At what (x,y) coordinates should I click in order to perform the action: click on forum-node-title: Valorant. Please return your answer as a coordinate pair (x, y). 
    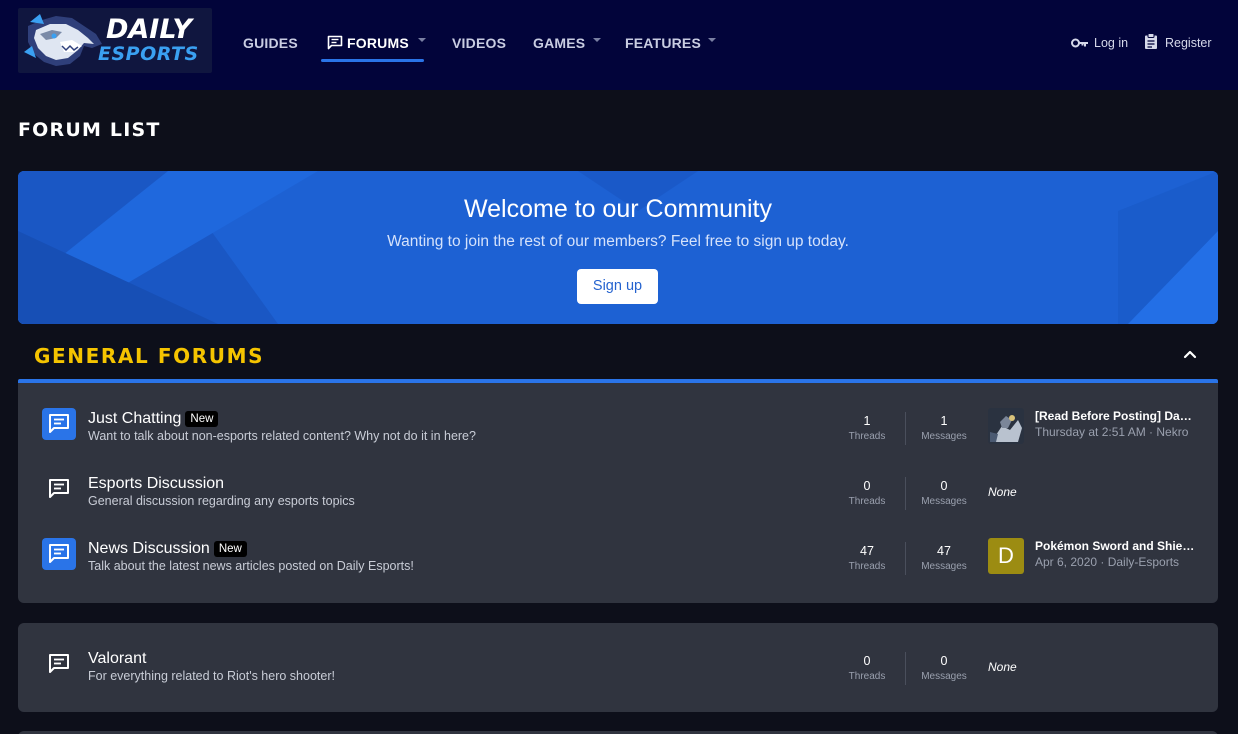
    Looking at the image, I should click on (117, 658).